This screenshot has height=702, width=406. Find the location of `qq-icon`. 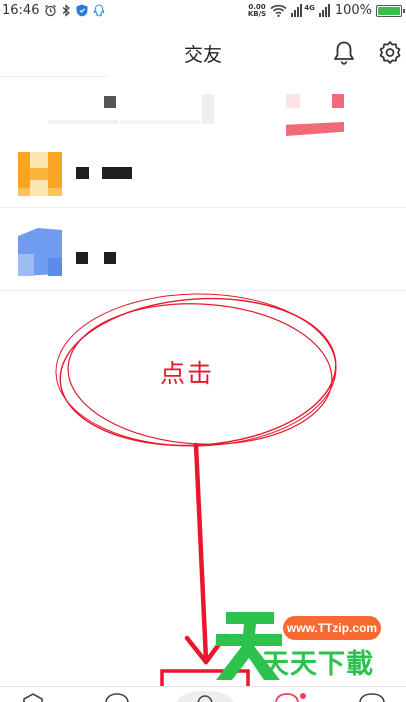

qq-icon is located at coordinates (99, 10).